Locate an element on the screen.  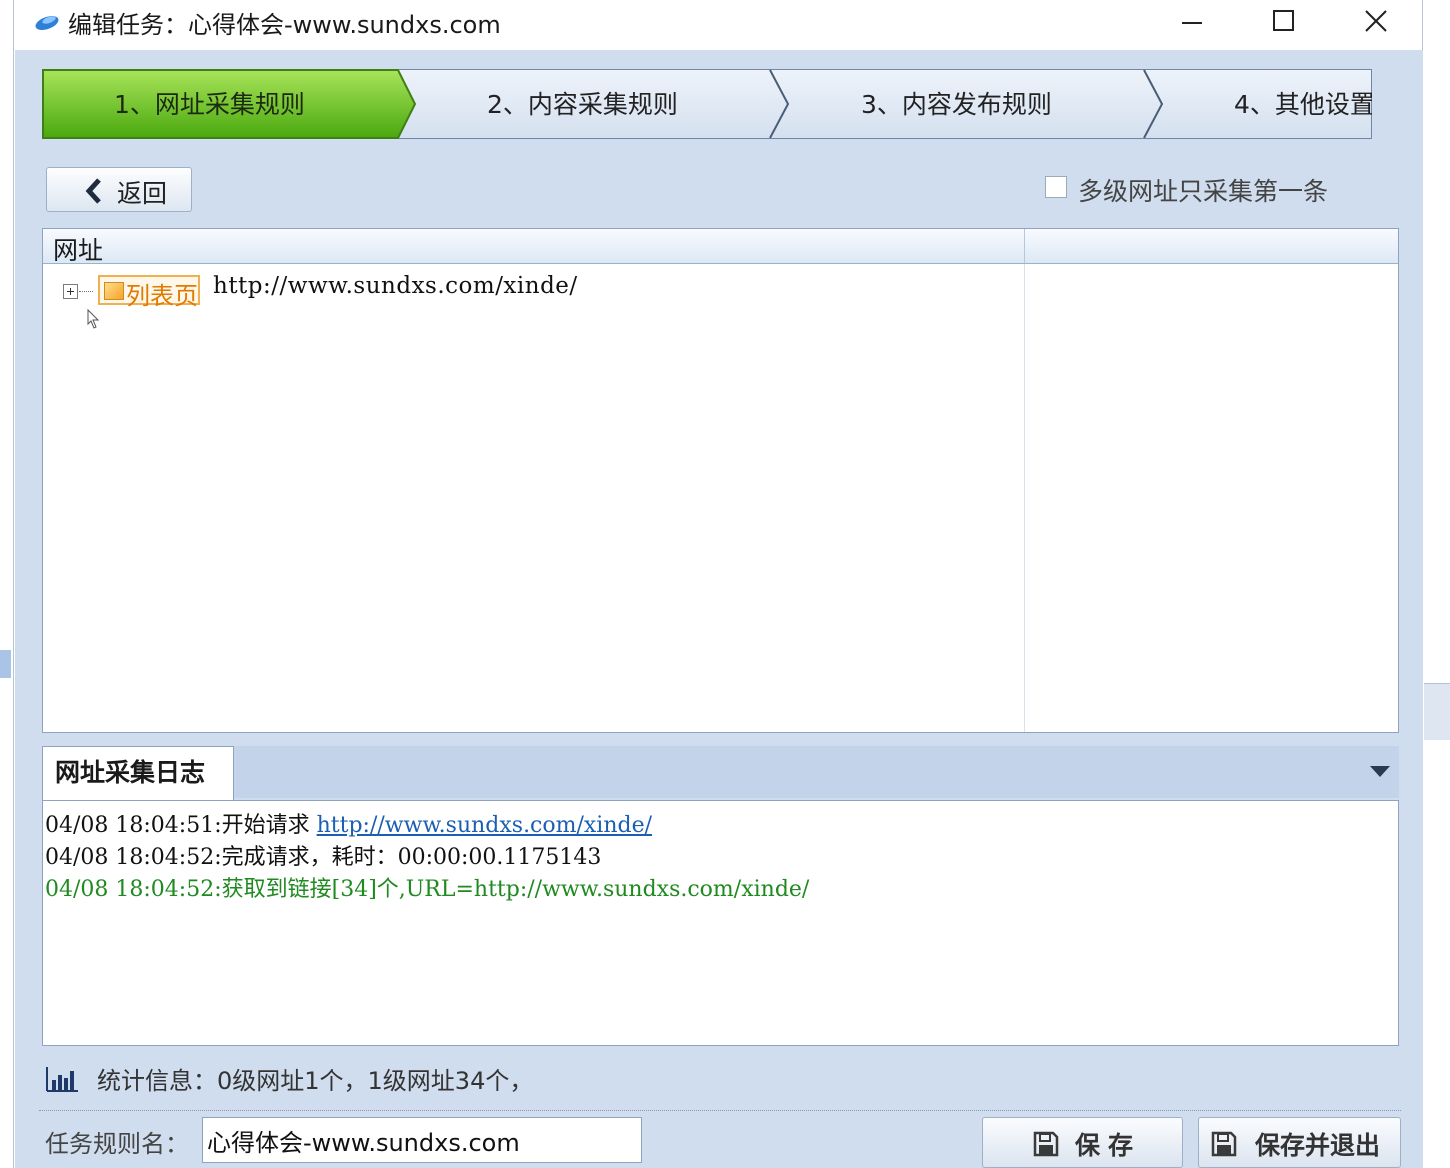
list-page-icon is located at coordinates (114, 291).